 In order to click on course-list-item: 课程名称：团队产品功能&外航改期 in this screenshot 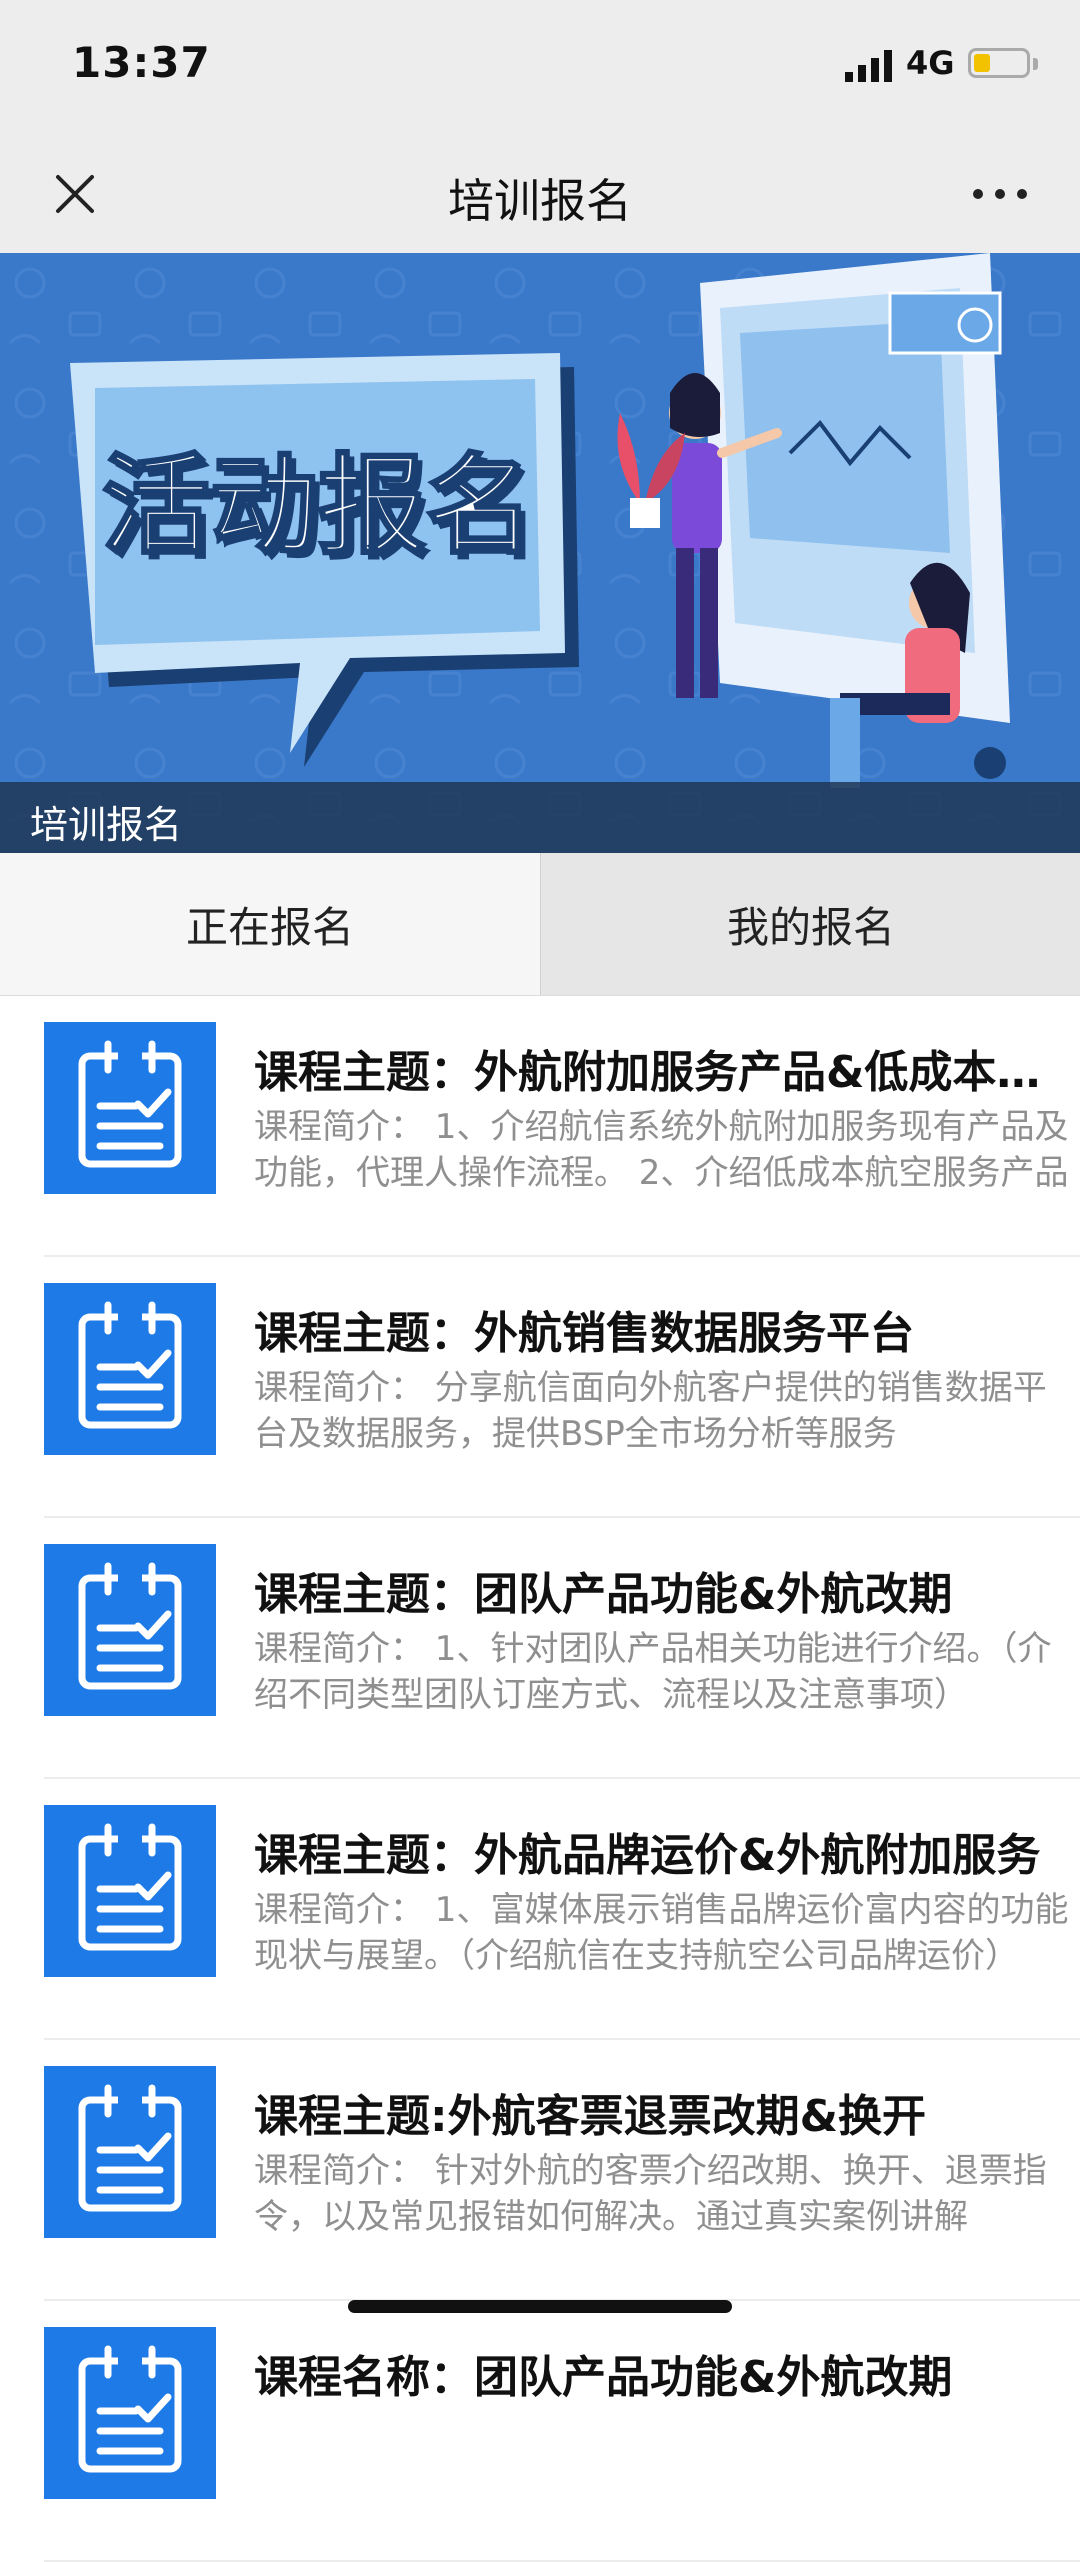, I will do `click(562, 2431)`.